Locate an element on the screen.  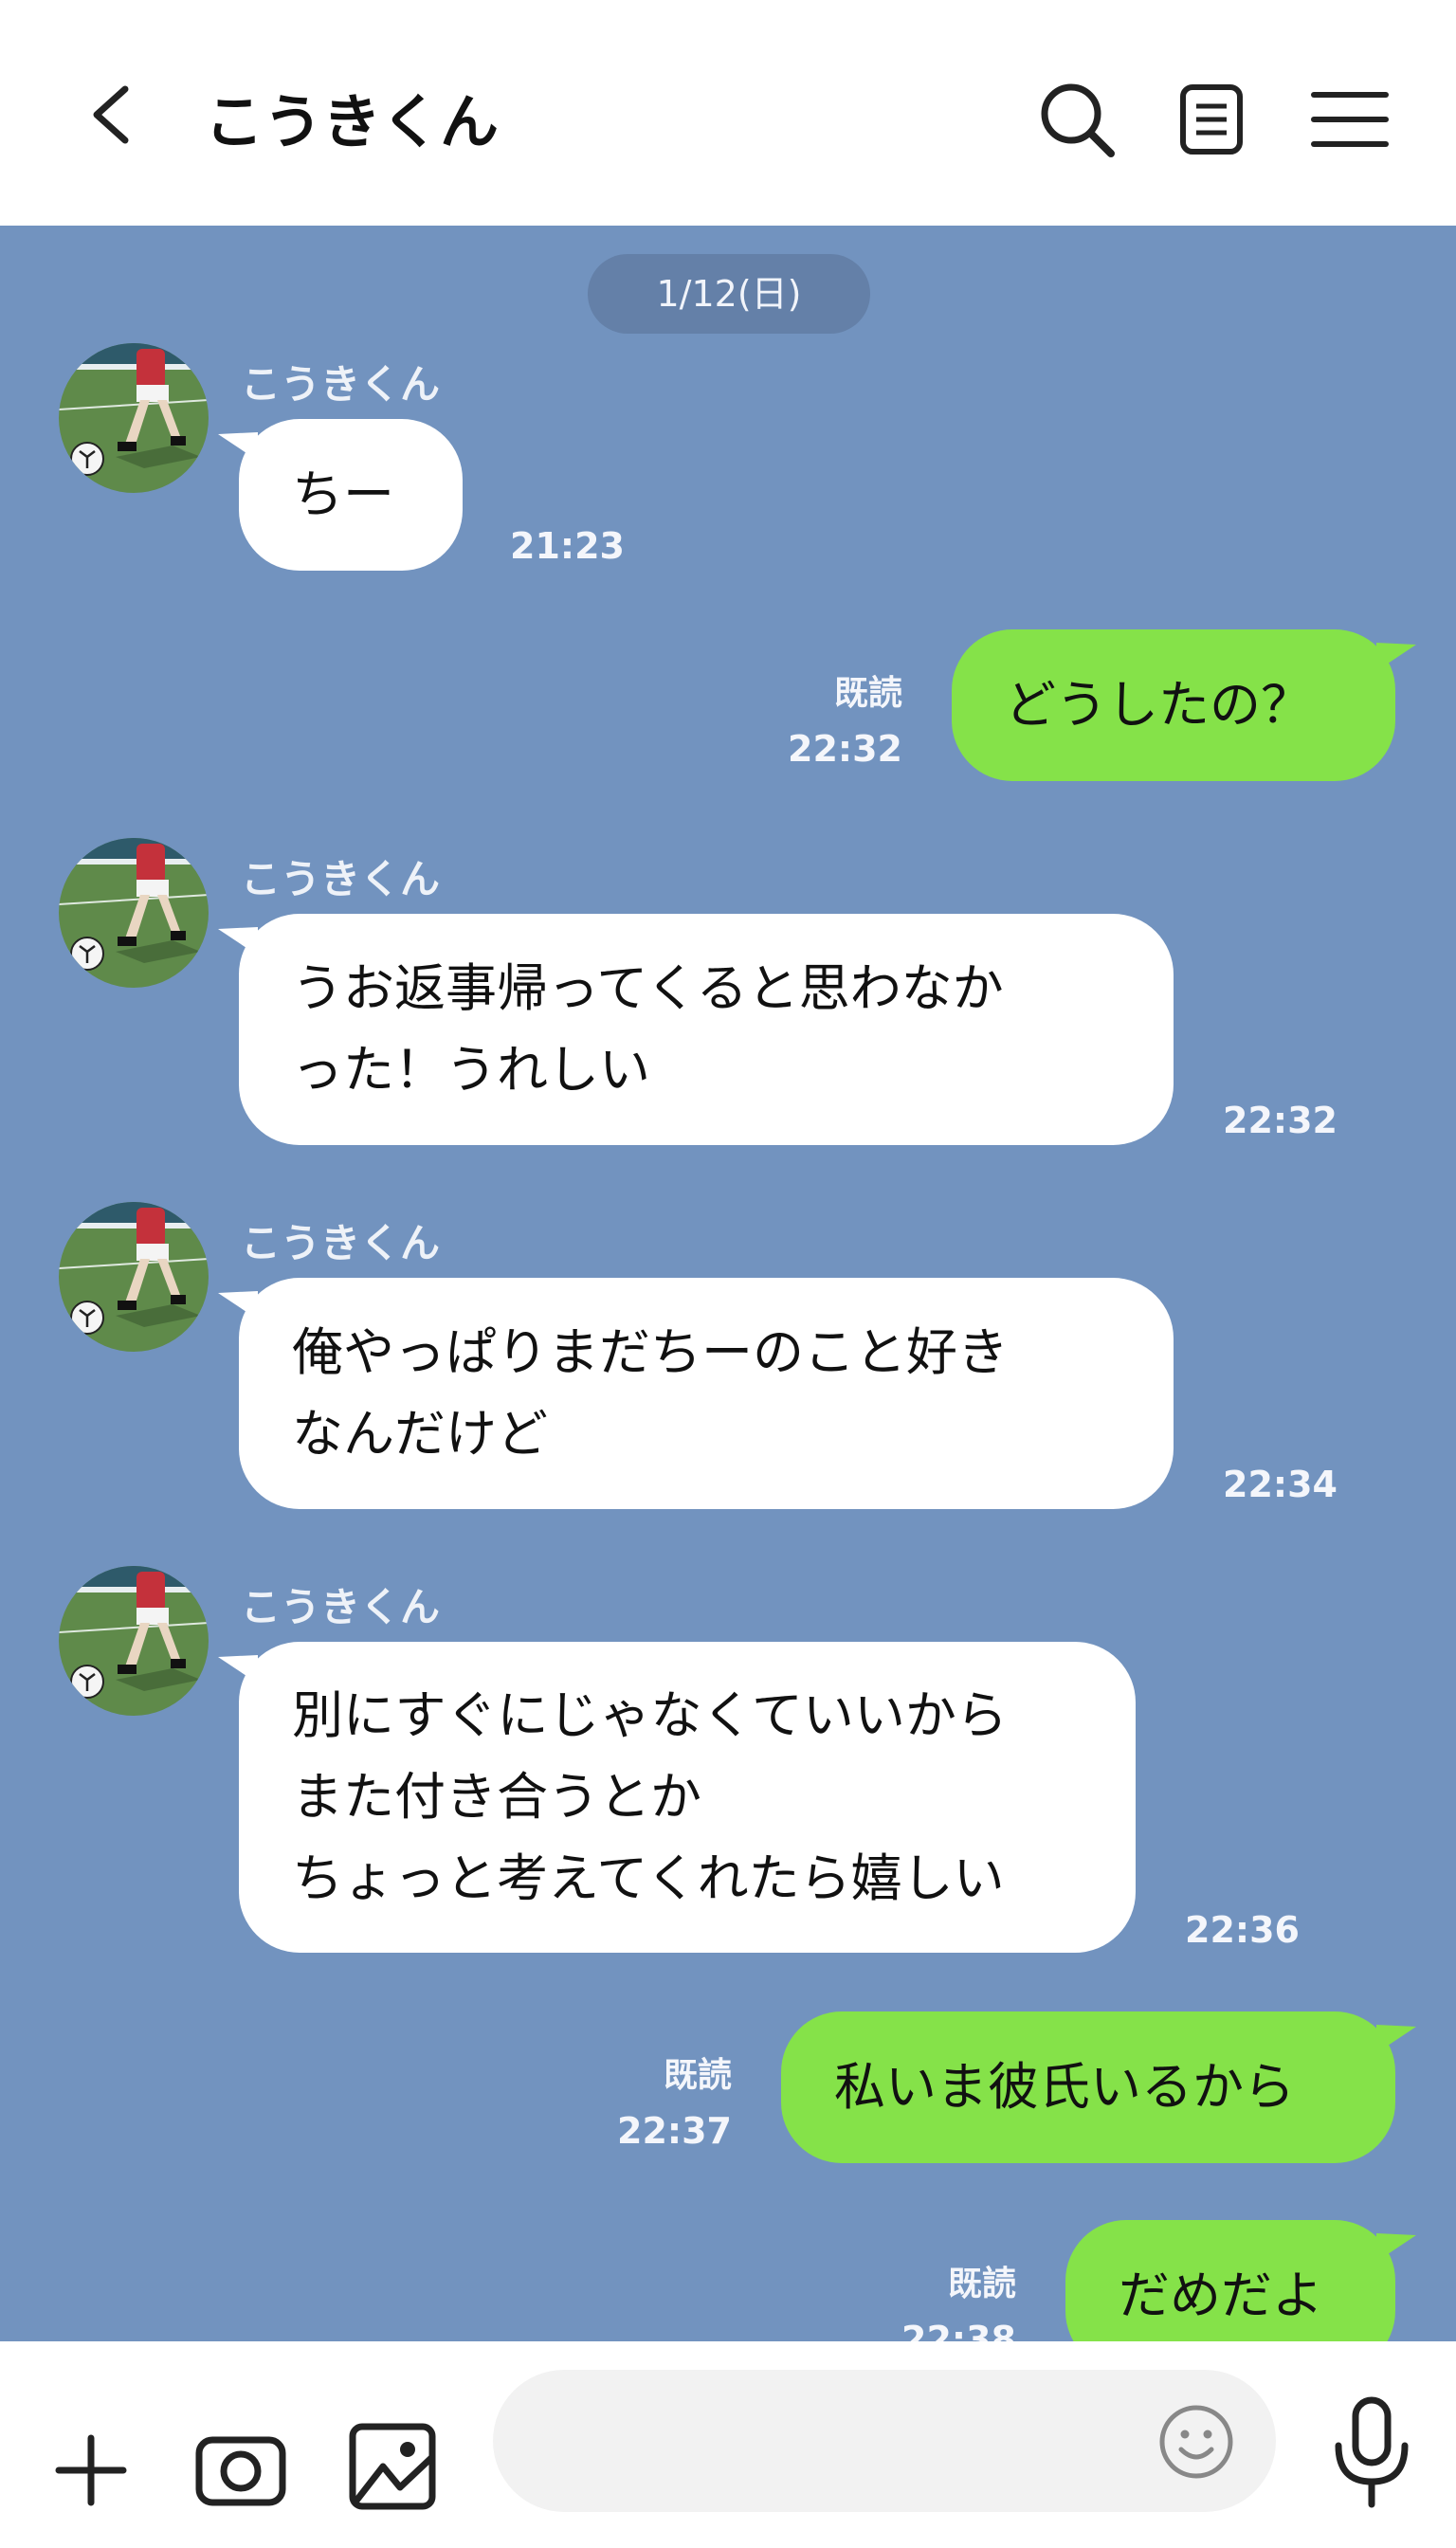
outgoing-message-bubble: 私いま彼氏いるから is located at coordinates (1098, 2087).